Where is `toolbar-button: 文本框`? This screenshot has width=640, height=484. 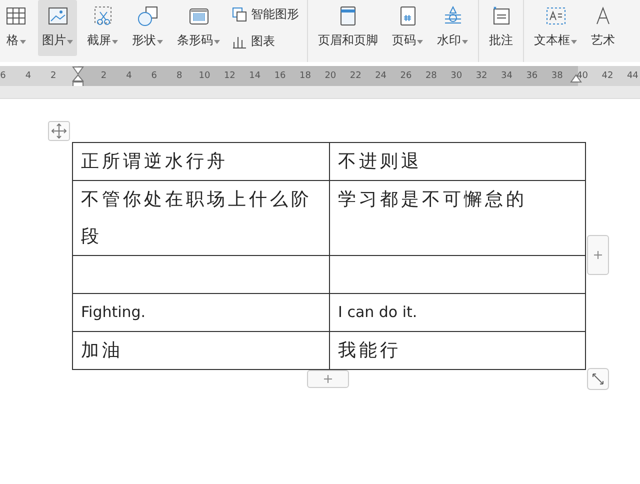
toolbar-button: 文本框 is located at coordinates (555, 28).